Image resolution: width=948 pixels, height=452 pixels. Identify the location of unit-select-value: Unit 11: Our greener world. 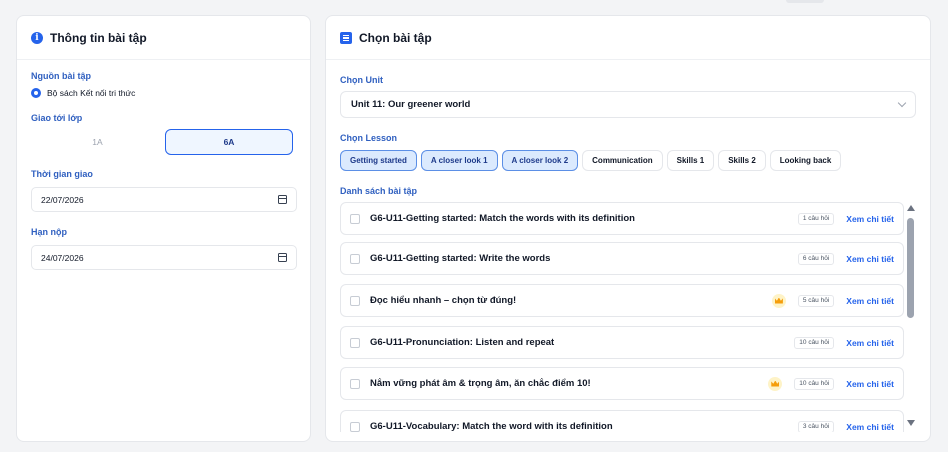
(411, 104).